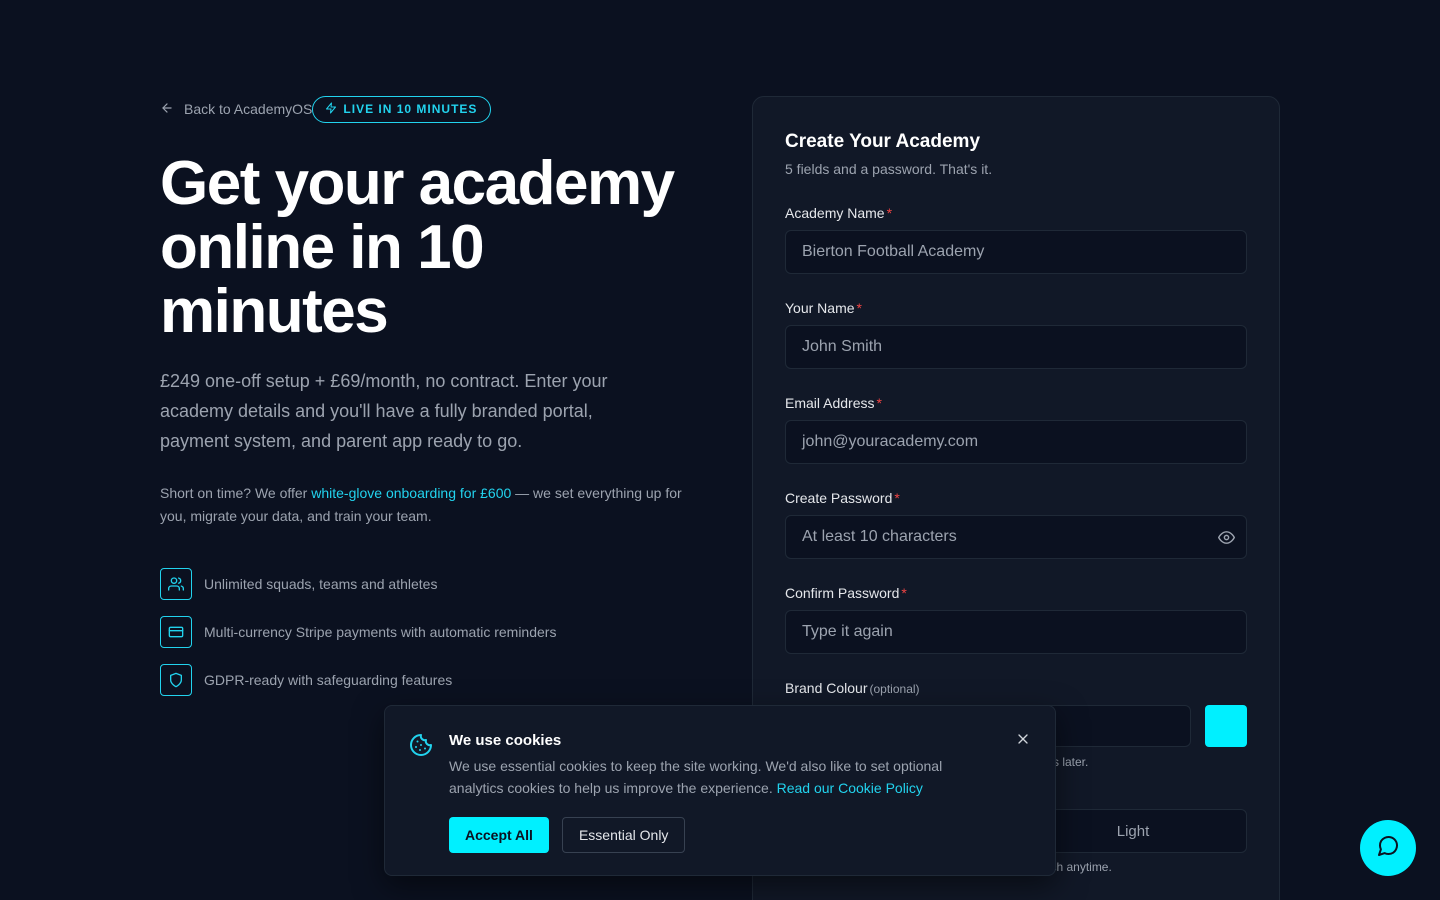 This screenshot has height=900, width=1440. Describe the element at coordinates (411, 493) in the screenshot. I see `onboarding-link: white-glove onboarding for £600` at that location.